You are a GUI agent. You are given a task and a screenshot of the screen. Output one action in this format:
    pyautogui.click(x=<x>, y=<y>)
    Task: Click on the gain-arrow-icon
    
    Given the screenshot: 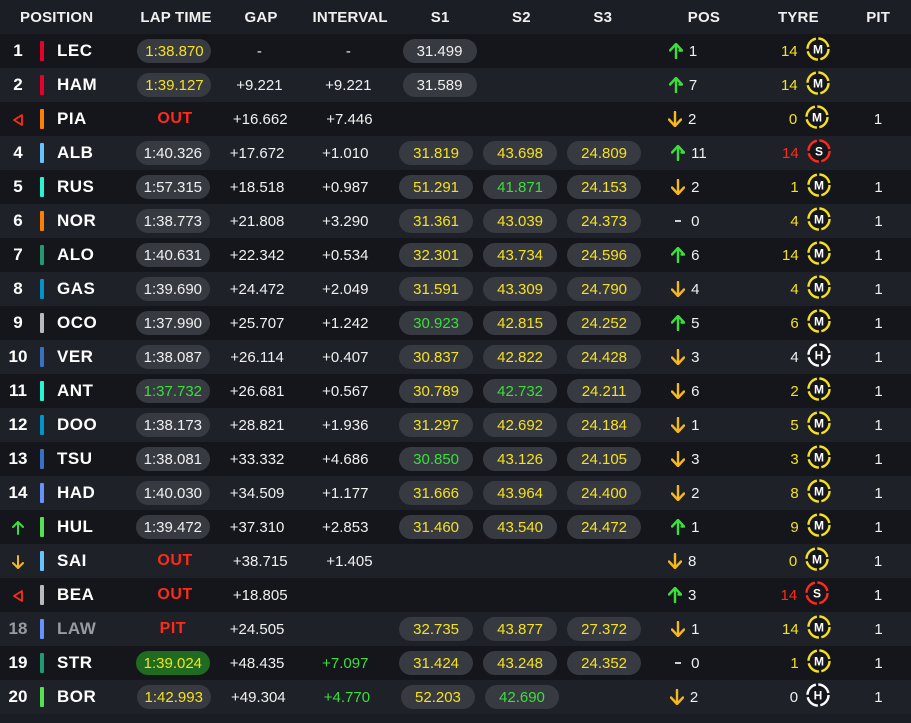 What is the action you would take?
    pyautogui.click(x=678, y=153)
    